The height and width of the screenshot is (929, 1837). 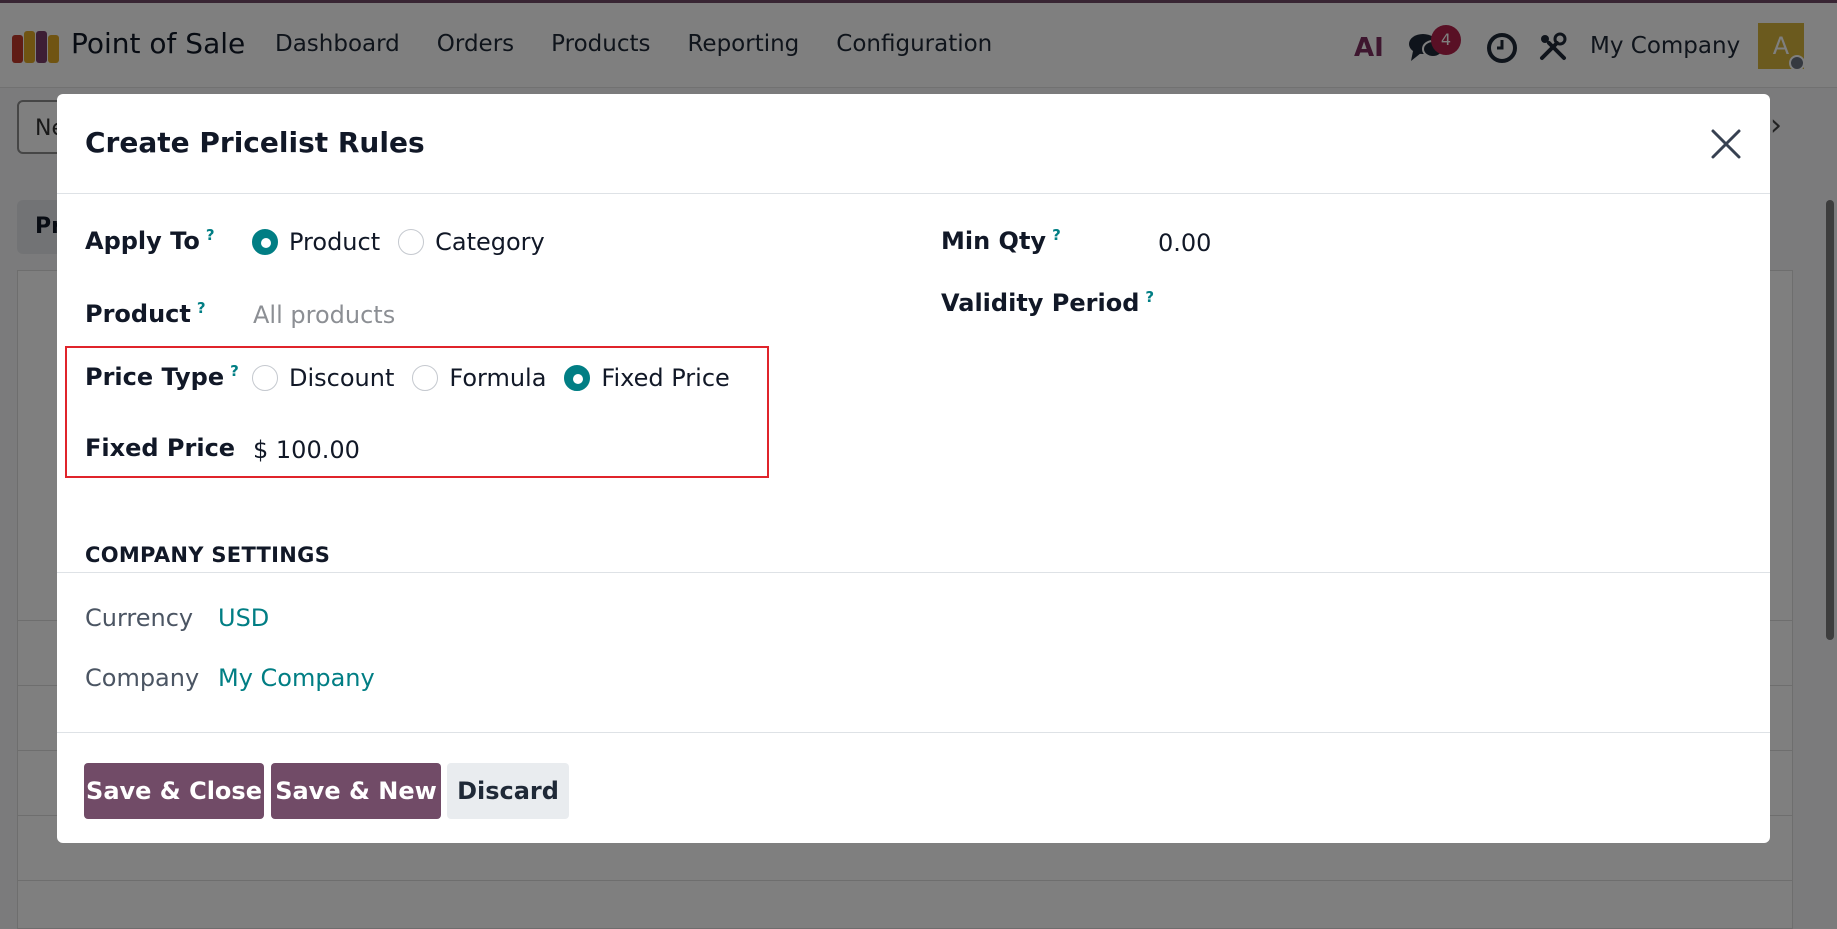 I want to click on price-type-fixed-price-option: Fixed Price, so click(x=647, y=378).